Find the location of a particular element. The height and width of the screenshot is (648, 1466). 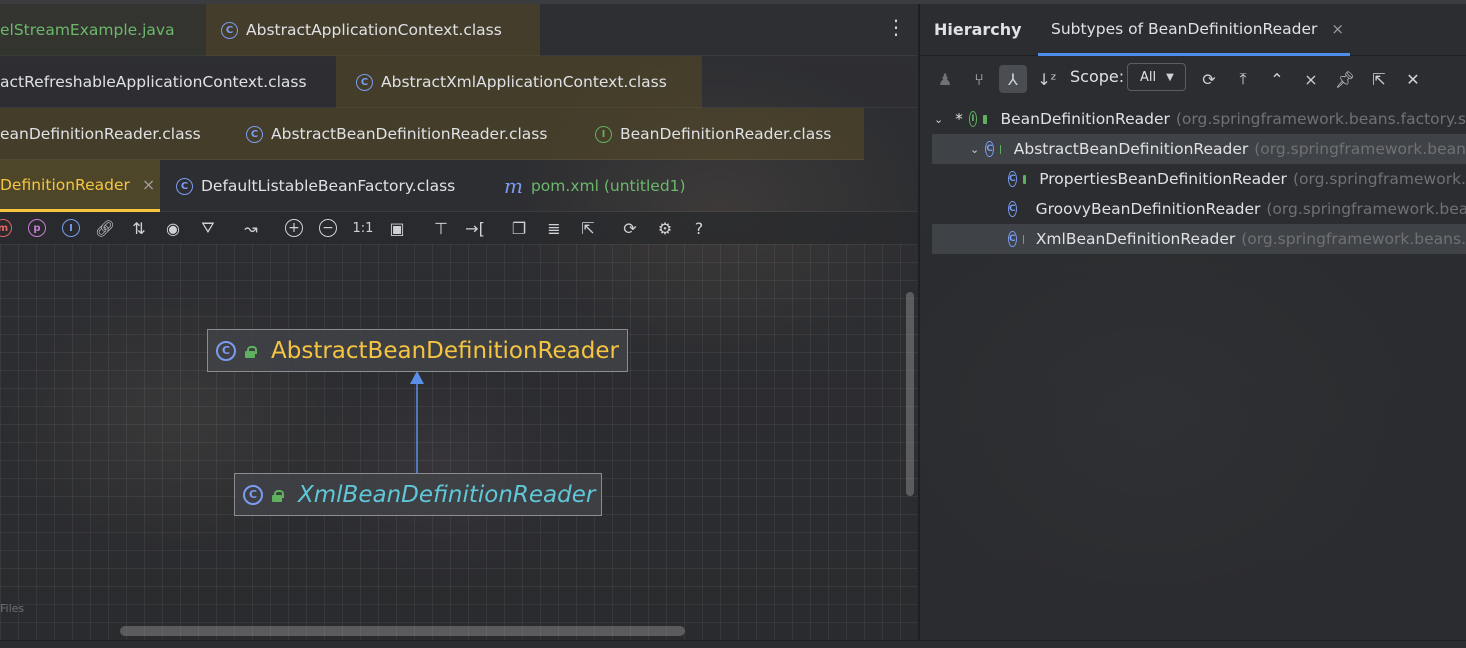

inner-classes-icon: I is located at coordinates (71, 228).